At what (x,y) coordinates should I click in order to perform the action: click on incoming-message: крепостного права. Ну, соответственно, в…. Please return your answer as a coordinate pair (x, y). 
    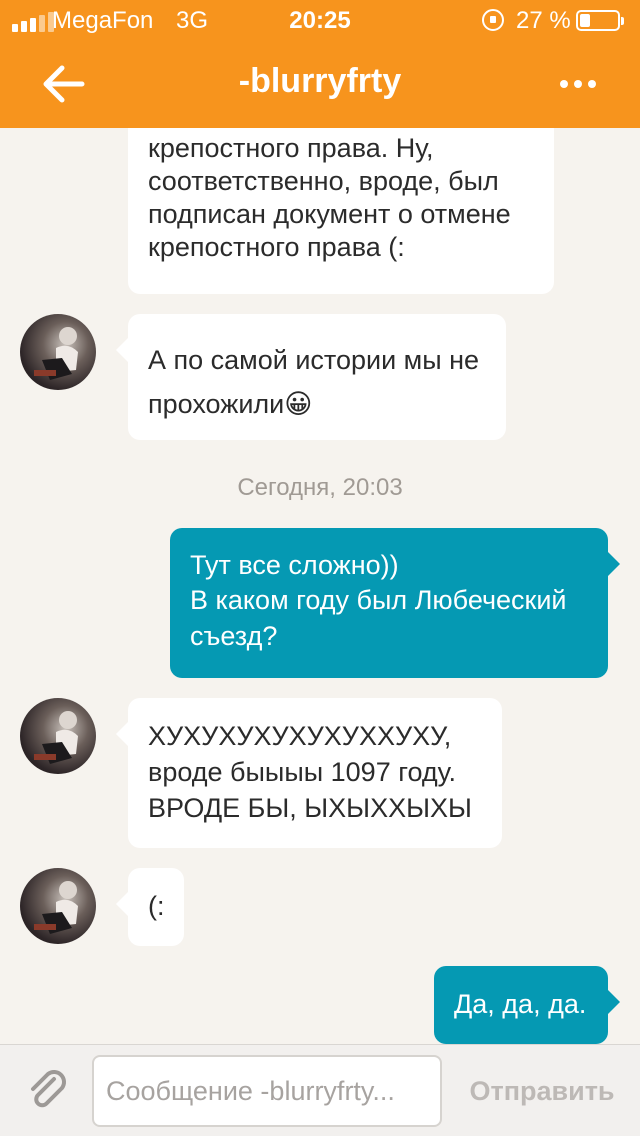
    Looking at the image, I should click on (341, 211).